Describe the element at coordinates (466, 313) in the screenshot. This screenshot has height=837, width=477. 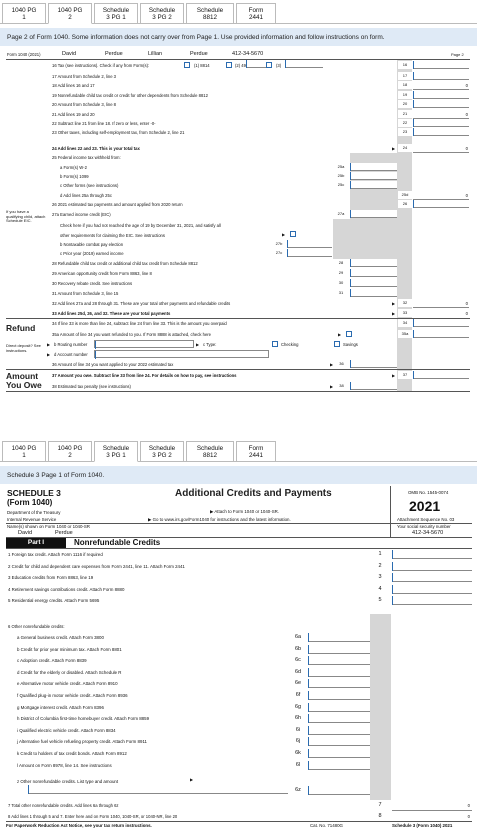
I see `line33-value: 0` at that location.